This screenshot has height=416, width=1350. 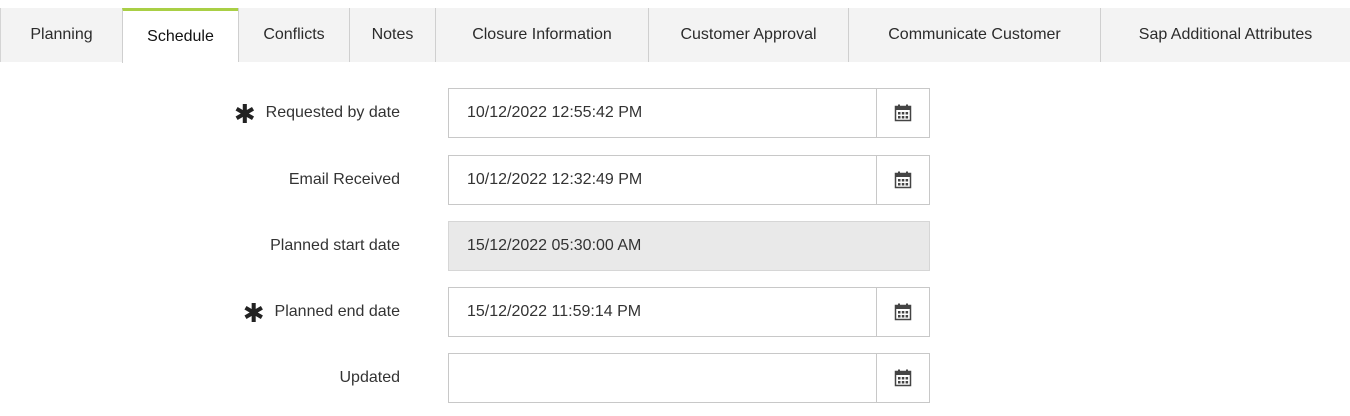 I want to click on tab-notes: Notes, so click(x=392, y=35).